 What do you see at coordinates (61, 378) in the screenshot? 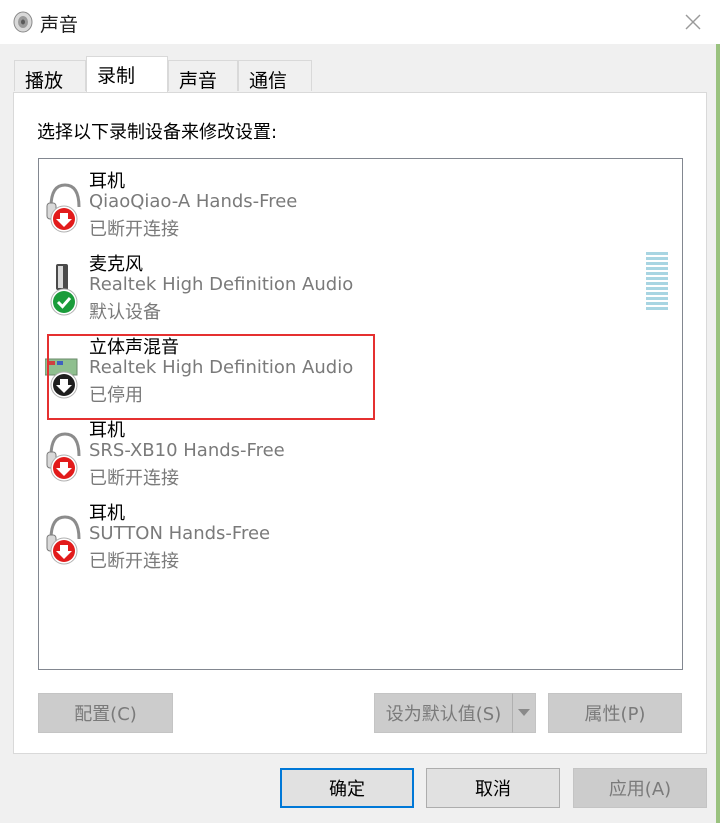
I see `stereo-mix-disabled-icon` at bounding box center [61, 378].